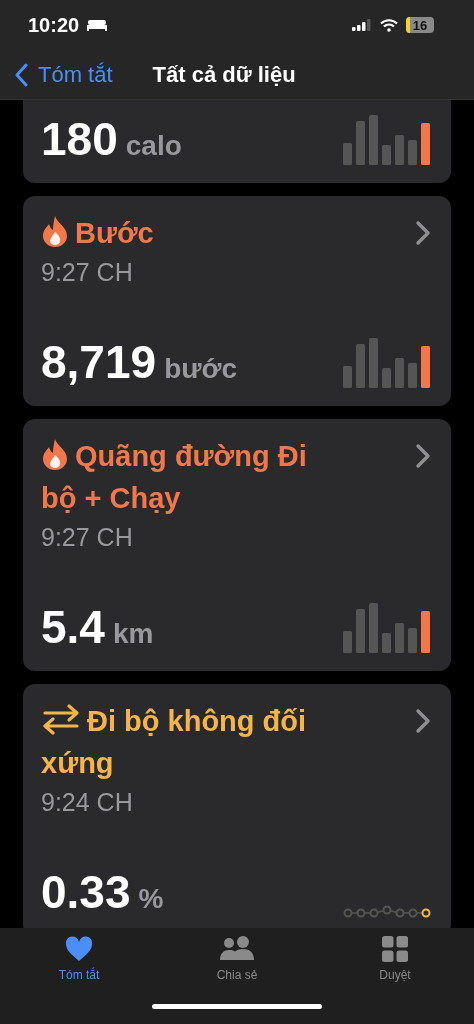  What do you see at coordinates (389, 25) in the screenshot?
I see `wifi-icon` at bounding box center [389, 25].